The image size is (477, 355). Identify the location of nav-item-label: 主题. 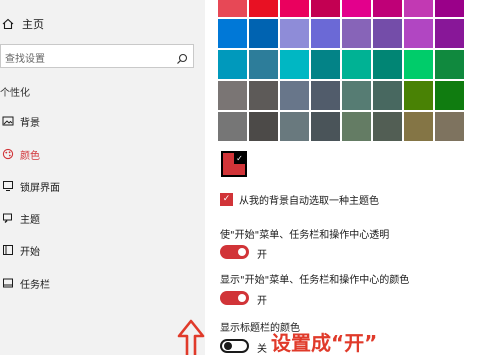
(30, 220).